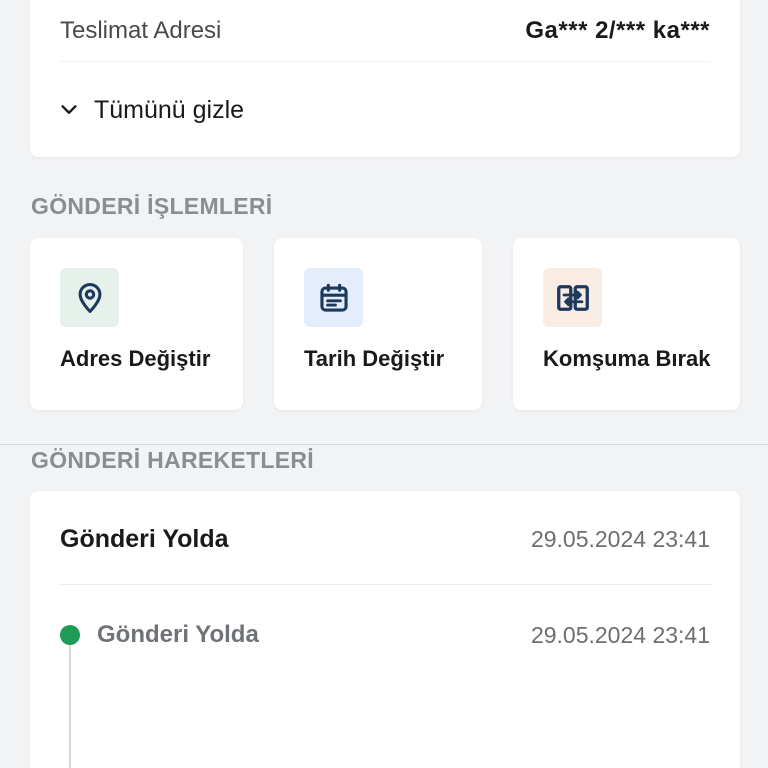 This screenshot has height=768, width=768. What do you see at coordinates (70, 635) in the screenshot?
I see `timeline-dot` at bounding box center [70, 635].